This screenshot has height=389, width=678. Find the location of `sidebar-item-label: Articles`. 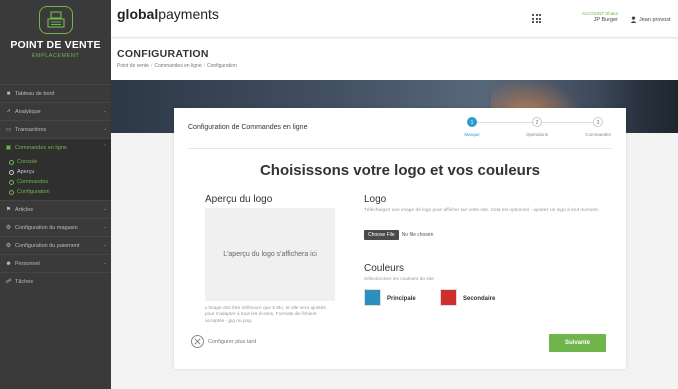

sidebar-item-label: Articles is located at coordinates (24, 209).